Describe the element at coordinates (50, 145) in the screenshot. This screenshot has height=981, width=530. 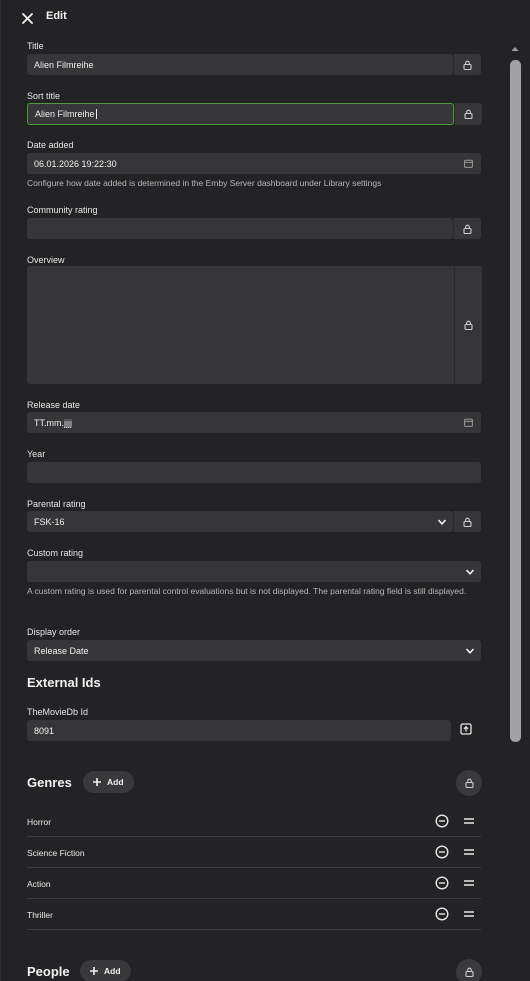
I see `date-added-label: Date added` at that location.